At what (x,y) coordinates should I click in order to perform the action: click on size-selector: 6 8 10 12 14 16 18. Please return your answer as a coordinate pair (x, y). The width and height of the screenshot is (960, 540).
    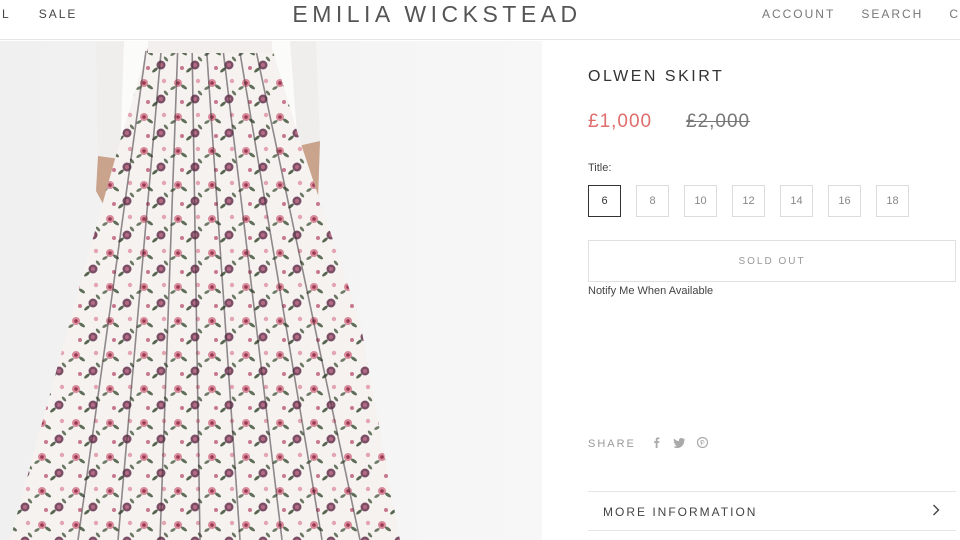
    Looking at the image, I should click on (748, 201).